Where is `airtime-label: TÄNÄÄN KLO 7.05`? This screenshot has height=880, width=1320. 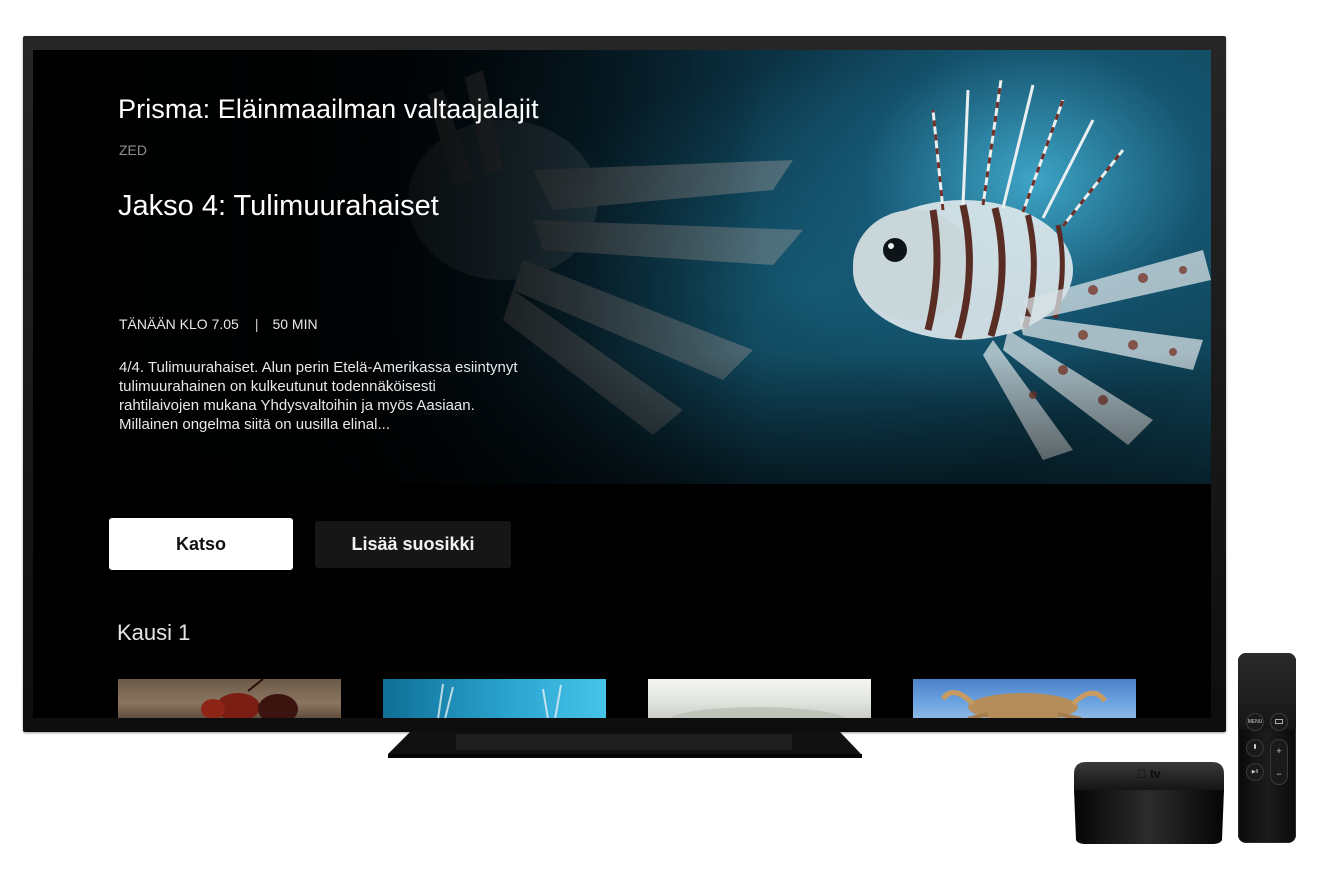
airtime-label: TÄNÄÄN KLO 7.05 is located at coordinates (179, 324).